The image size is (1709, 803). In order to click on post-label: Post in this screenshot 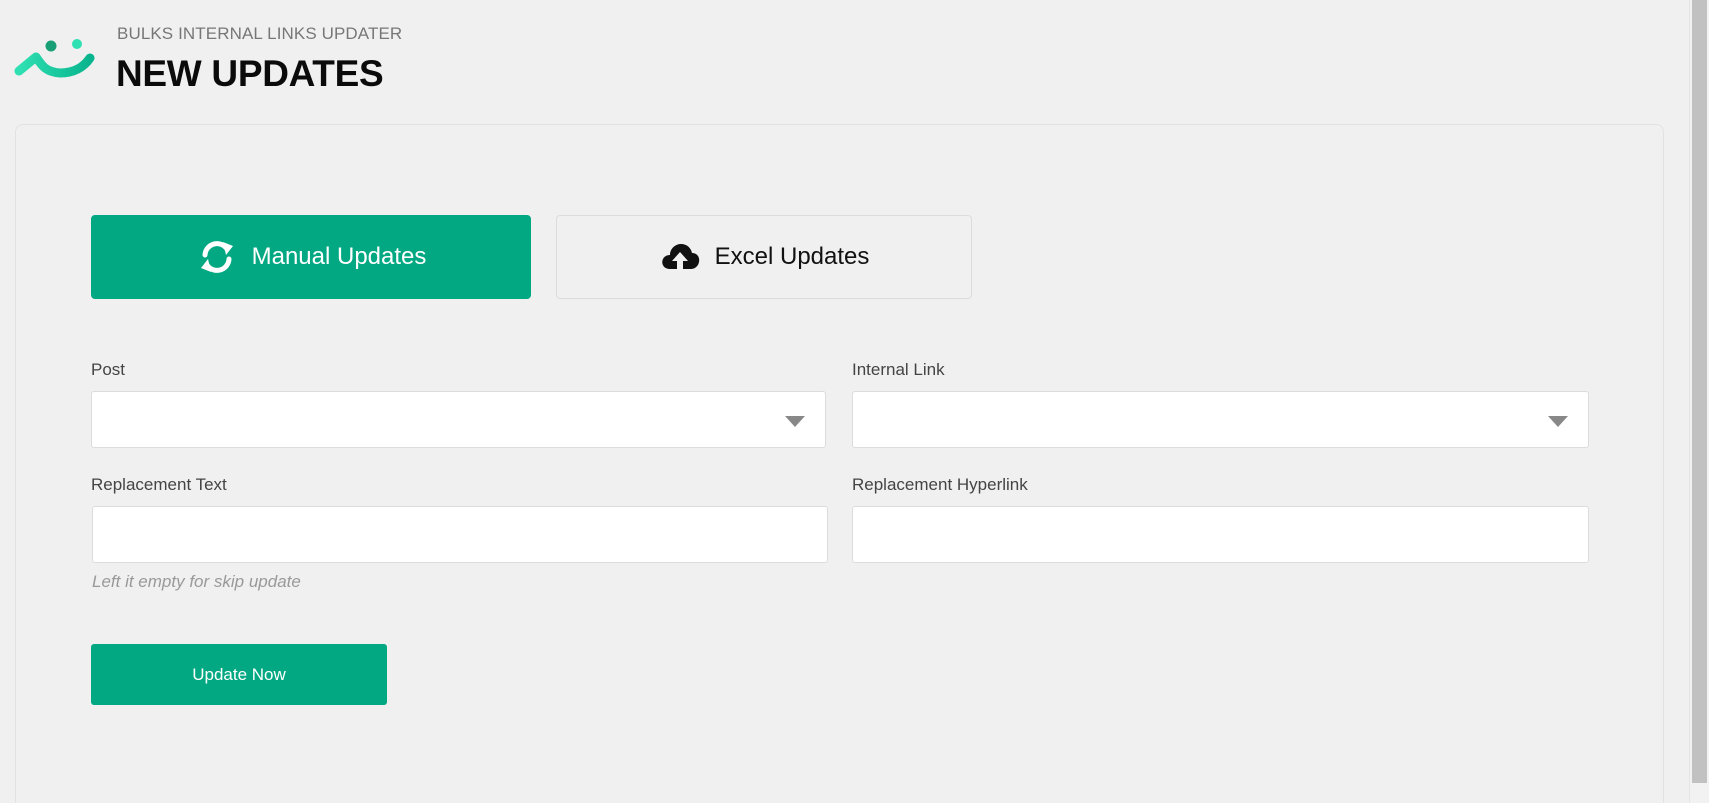, I will do `click(108, 369)`.